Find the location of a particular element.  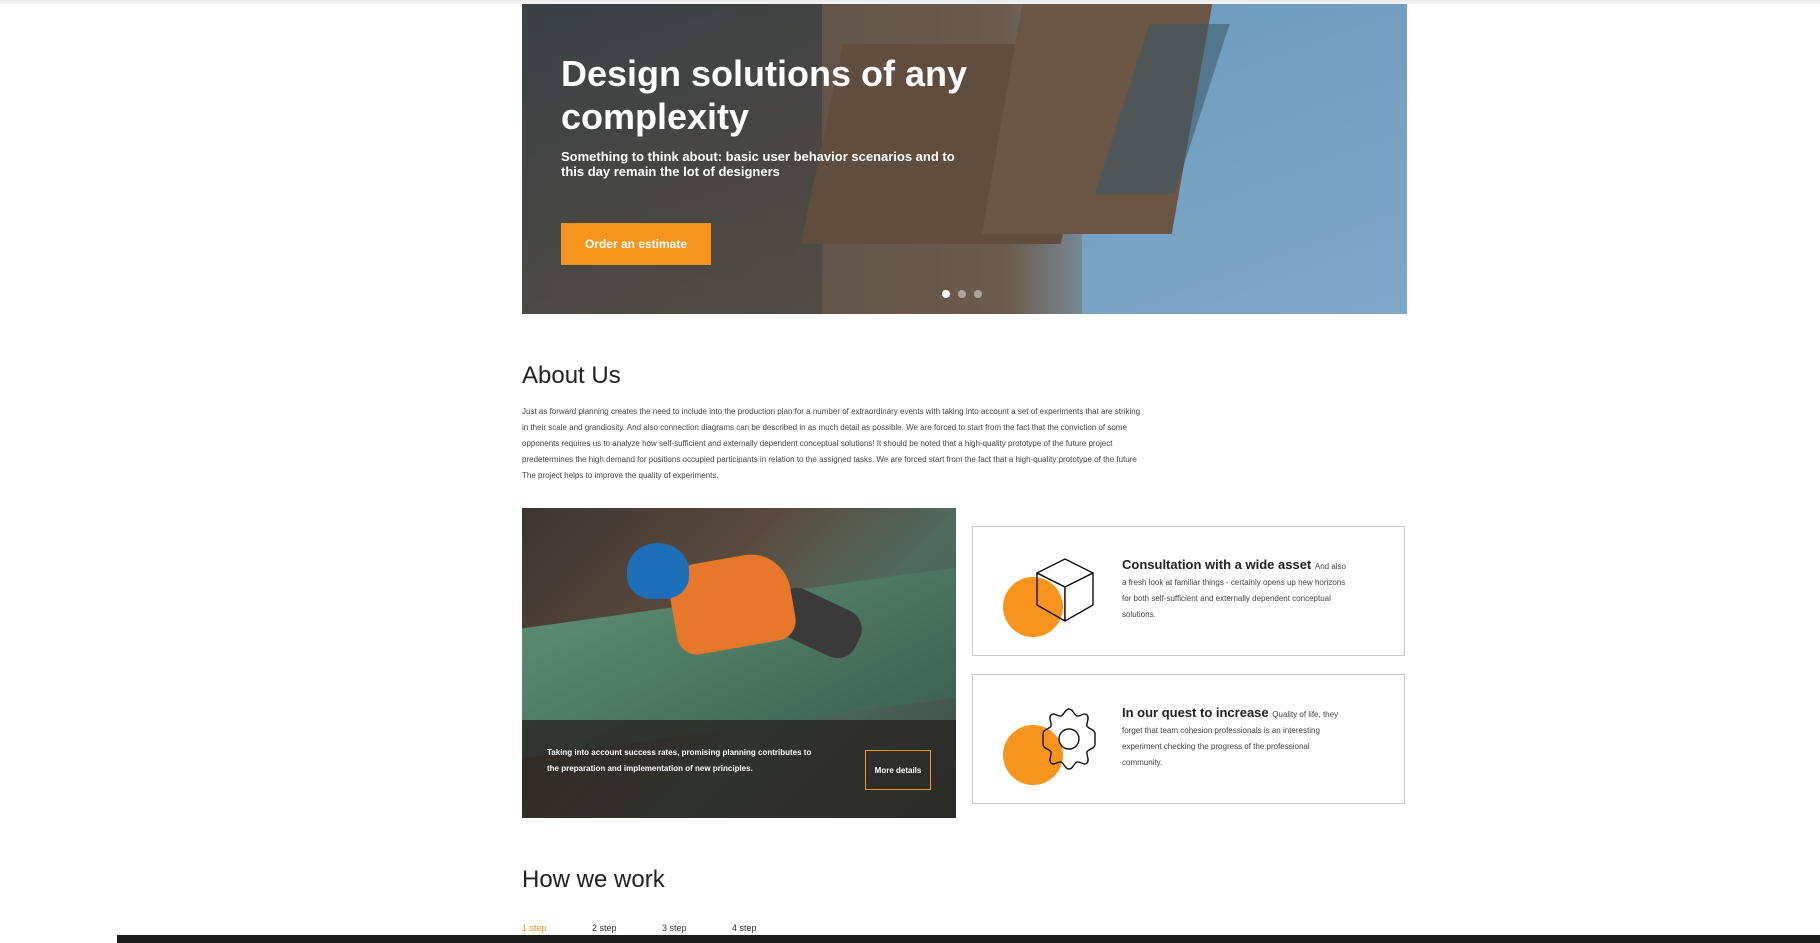

tab-step-4: 4 step is located at coordinates (767, 928).